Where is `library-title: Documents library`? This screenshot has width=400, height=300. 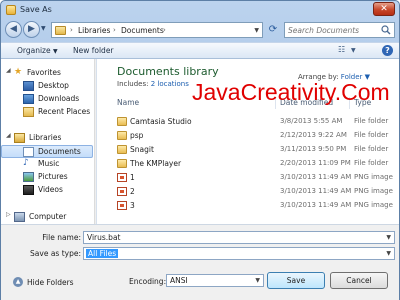
library-title: Documents library is located at coordinates (168, 71).